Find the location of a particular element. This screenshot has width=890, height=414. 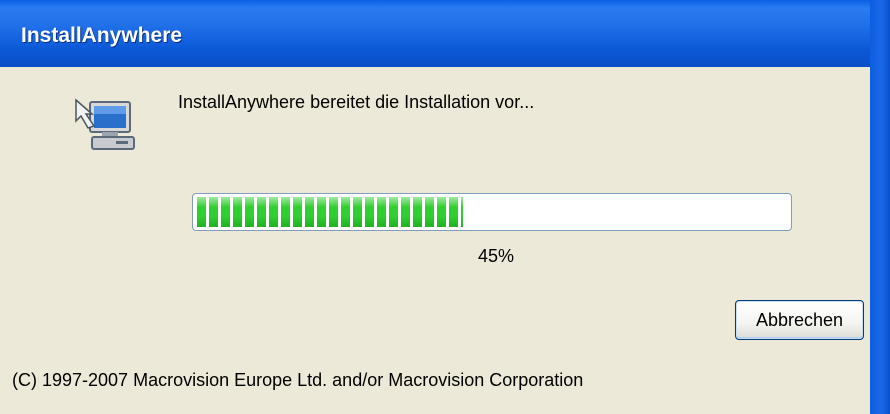

window-right-border is located at coordinates (880, 207).